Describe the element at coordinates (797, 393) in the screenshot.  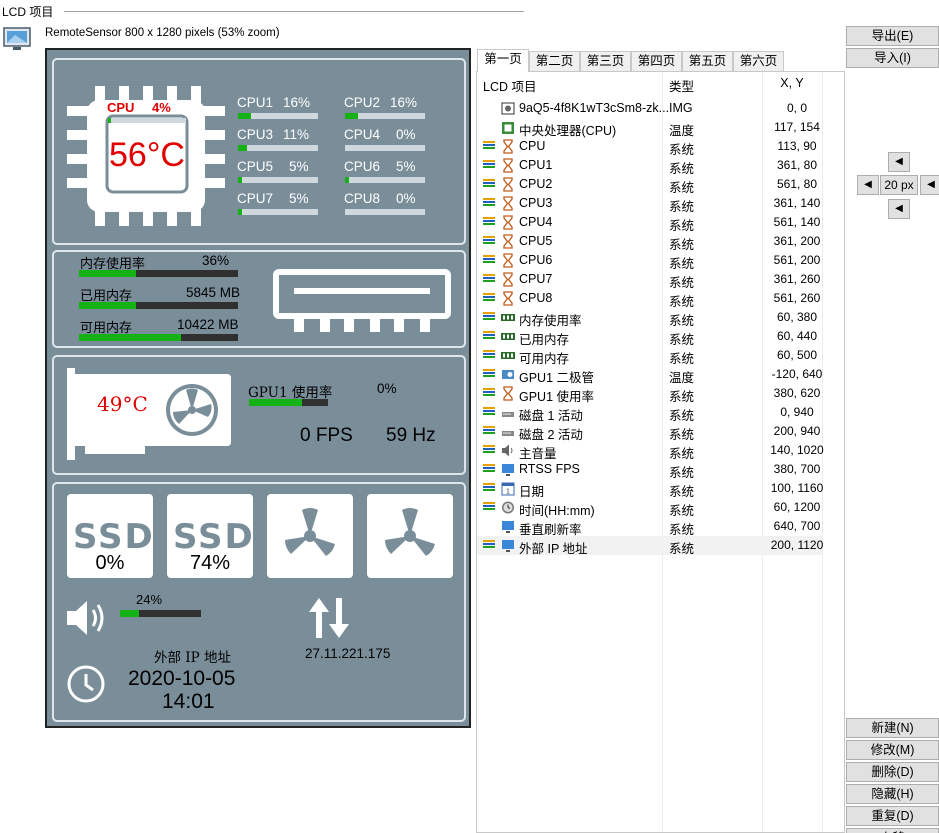
I see `item-position: 380, 620` at that location.